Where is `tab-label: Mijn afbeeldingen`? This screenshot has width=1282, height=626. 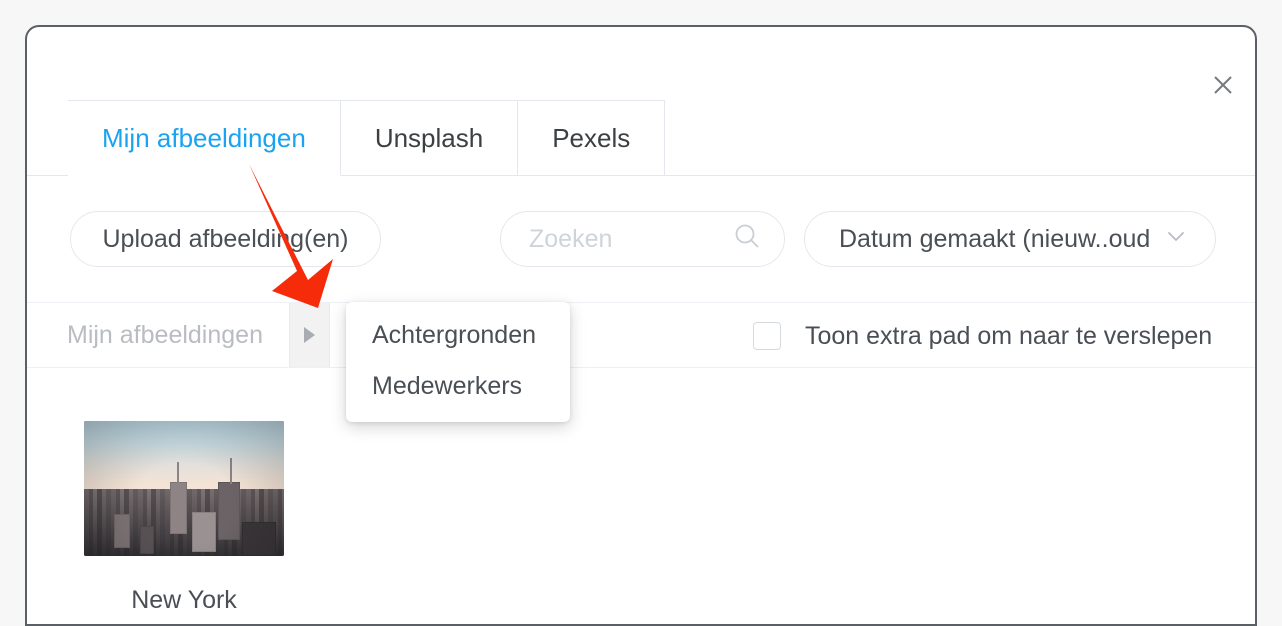 tab-label: Mijn afbeeldingen is located at coordinates (204, 137).